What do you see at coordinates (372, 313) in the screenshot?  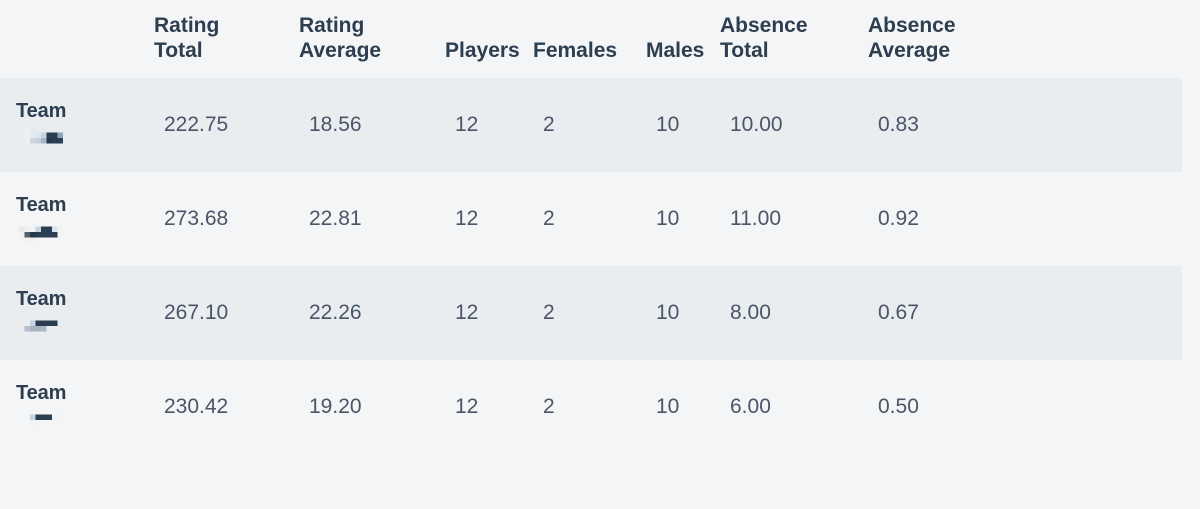 I see `cell-rating-average: 22.26` at bounding box center [372, 313].